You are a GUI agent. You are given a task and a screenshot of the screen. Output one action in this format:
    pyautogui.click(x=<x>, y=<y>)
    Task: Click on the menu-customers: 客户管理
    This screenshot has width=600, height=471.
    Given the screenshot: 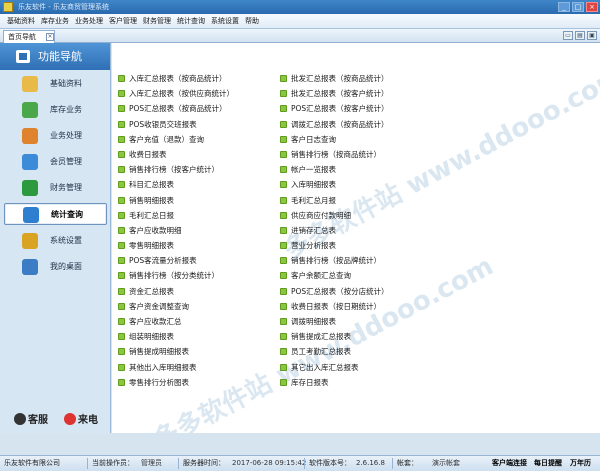 What is the action you would take?
    pyautogui.click(x=123, y=21)
    